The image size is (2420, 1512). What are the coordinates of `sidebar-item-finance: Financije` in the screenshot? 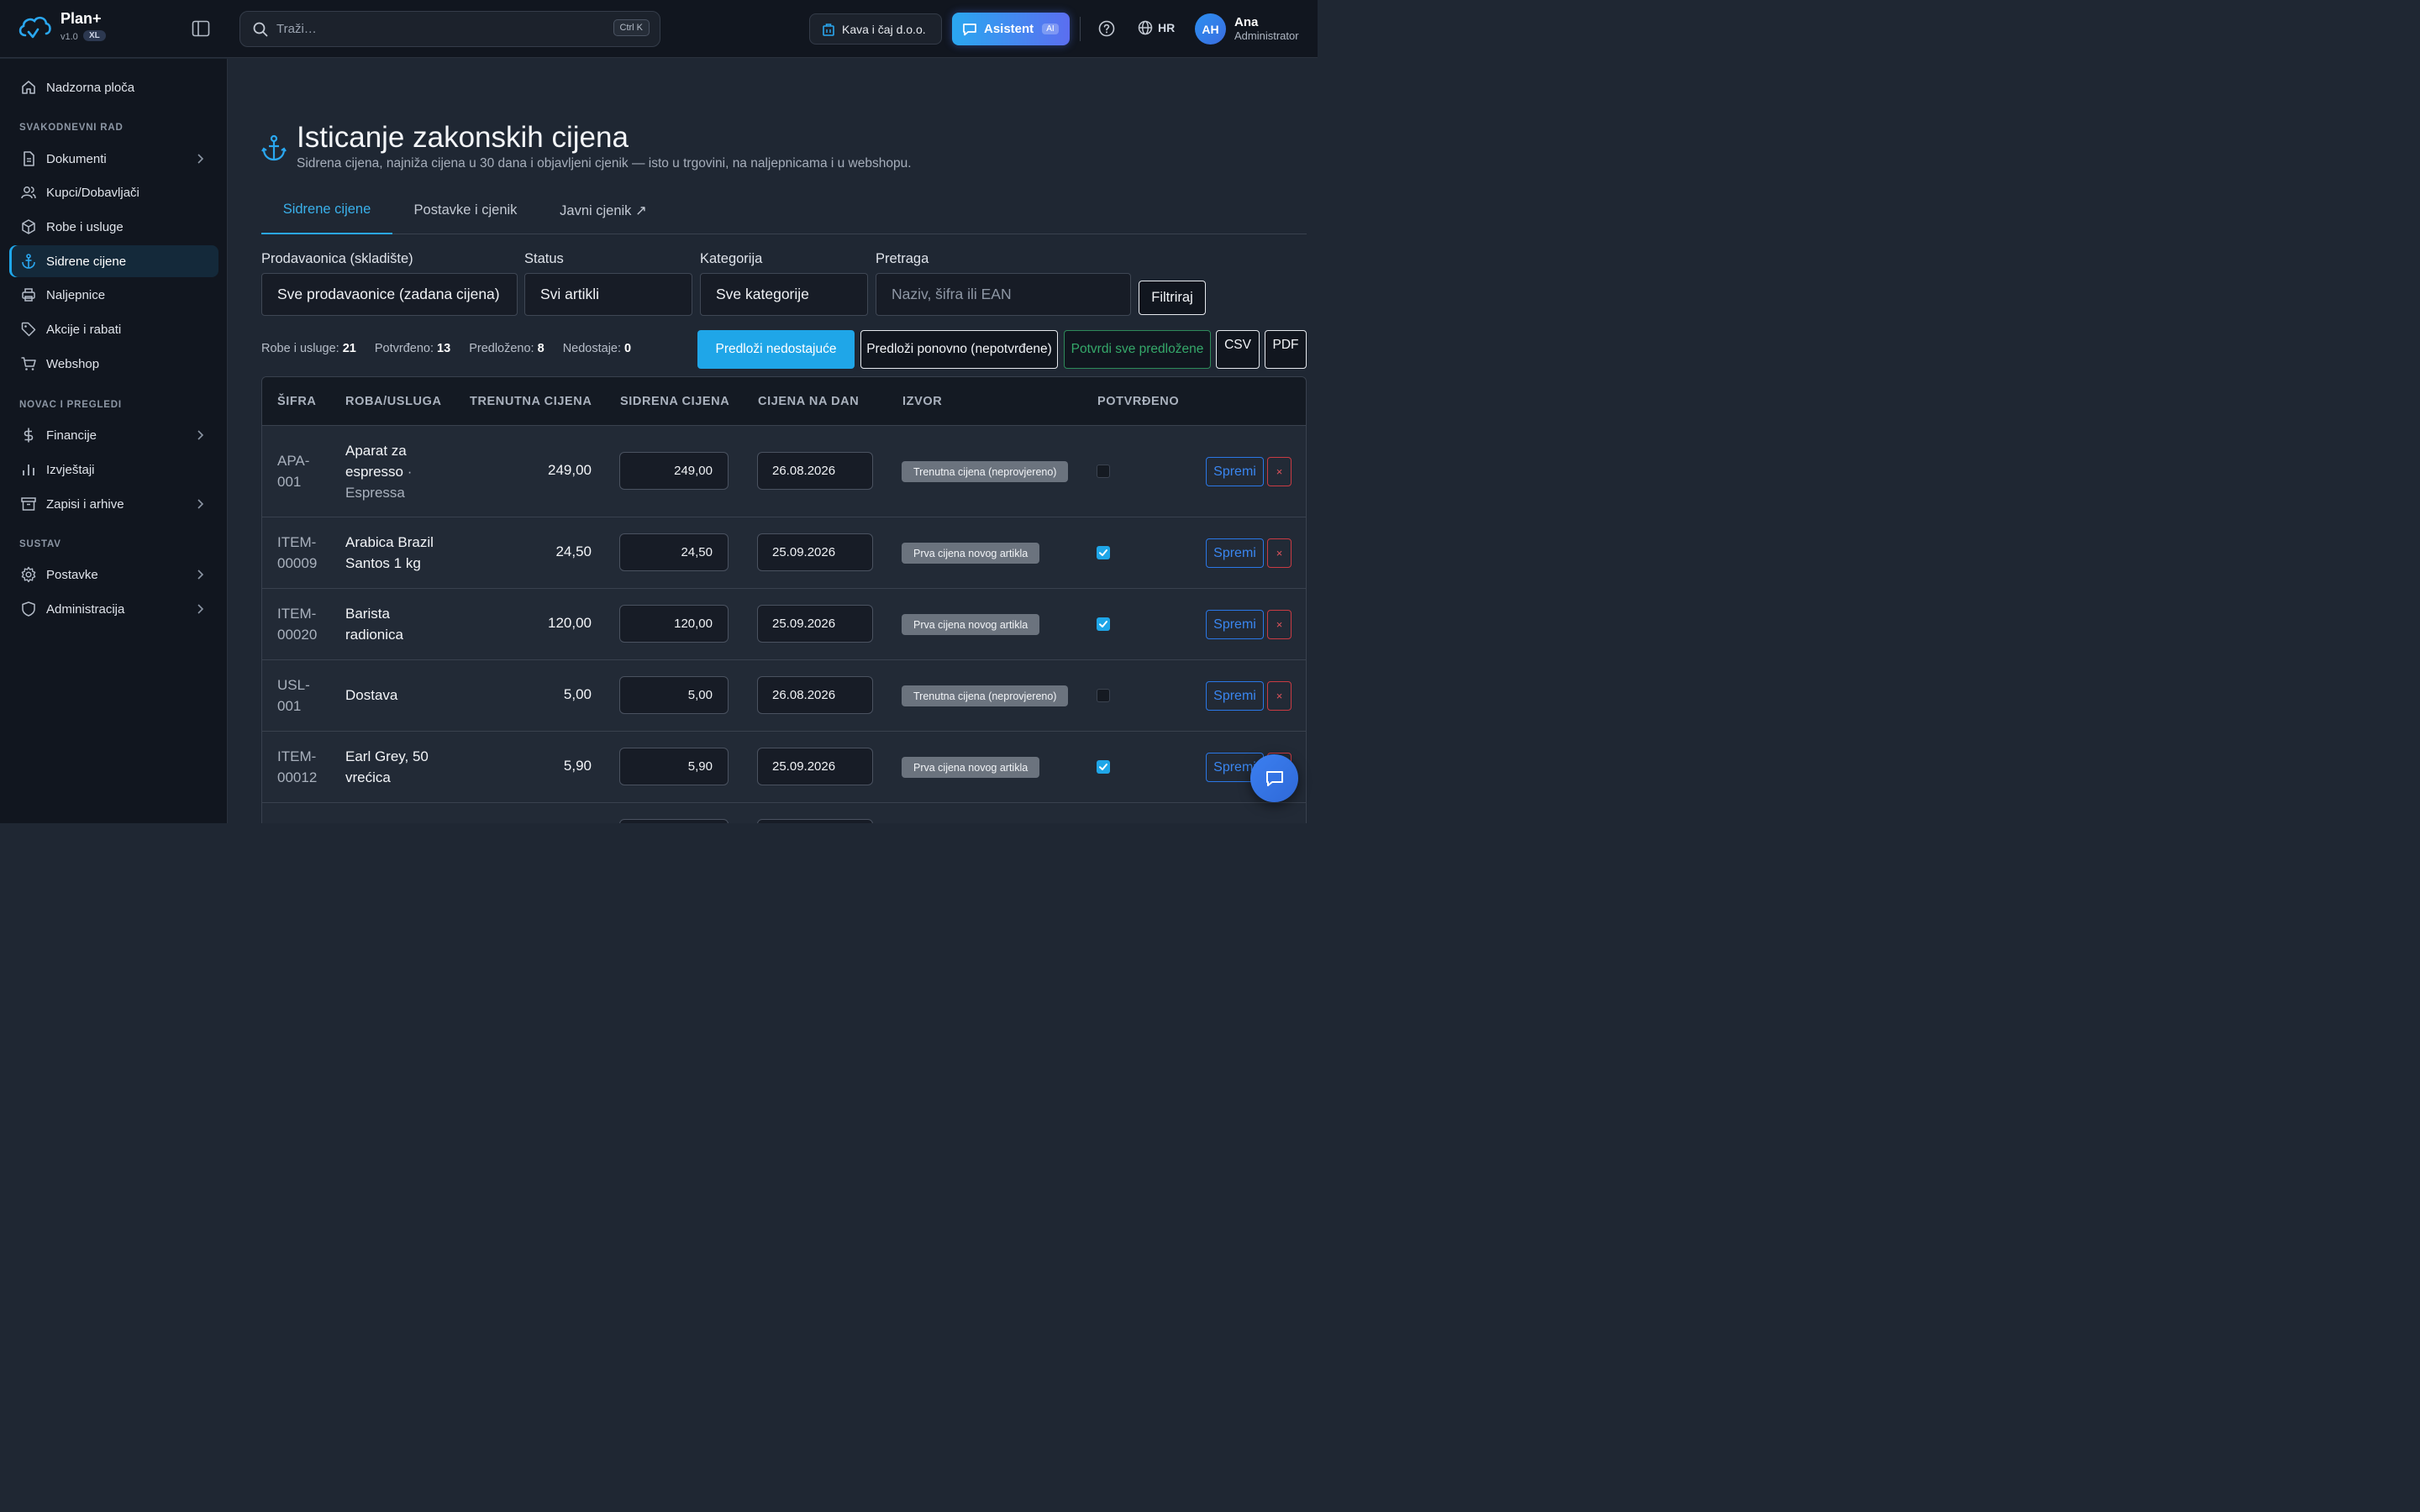 It's located at (113, 435).